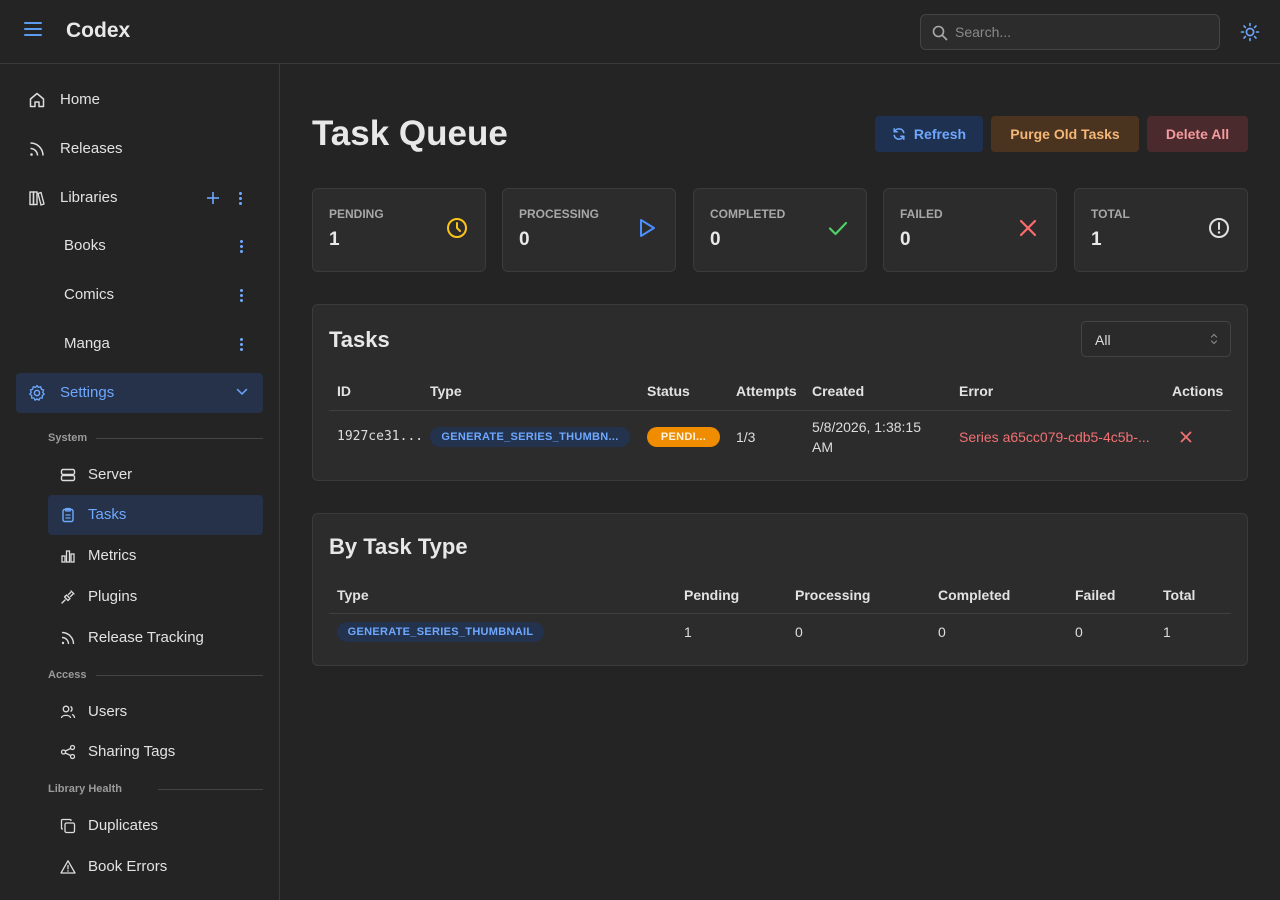  Describe the element at coordinates (457, 228) in the screenshot. I see `clock-icon` at that location.